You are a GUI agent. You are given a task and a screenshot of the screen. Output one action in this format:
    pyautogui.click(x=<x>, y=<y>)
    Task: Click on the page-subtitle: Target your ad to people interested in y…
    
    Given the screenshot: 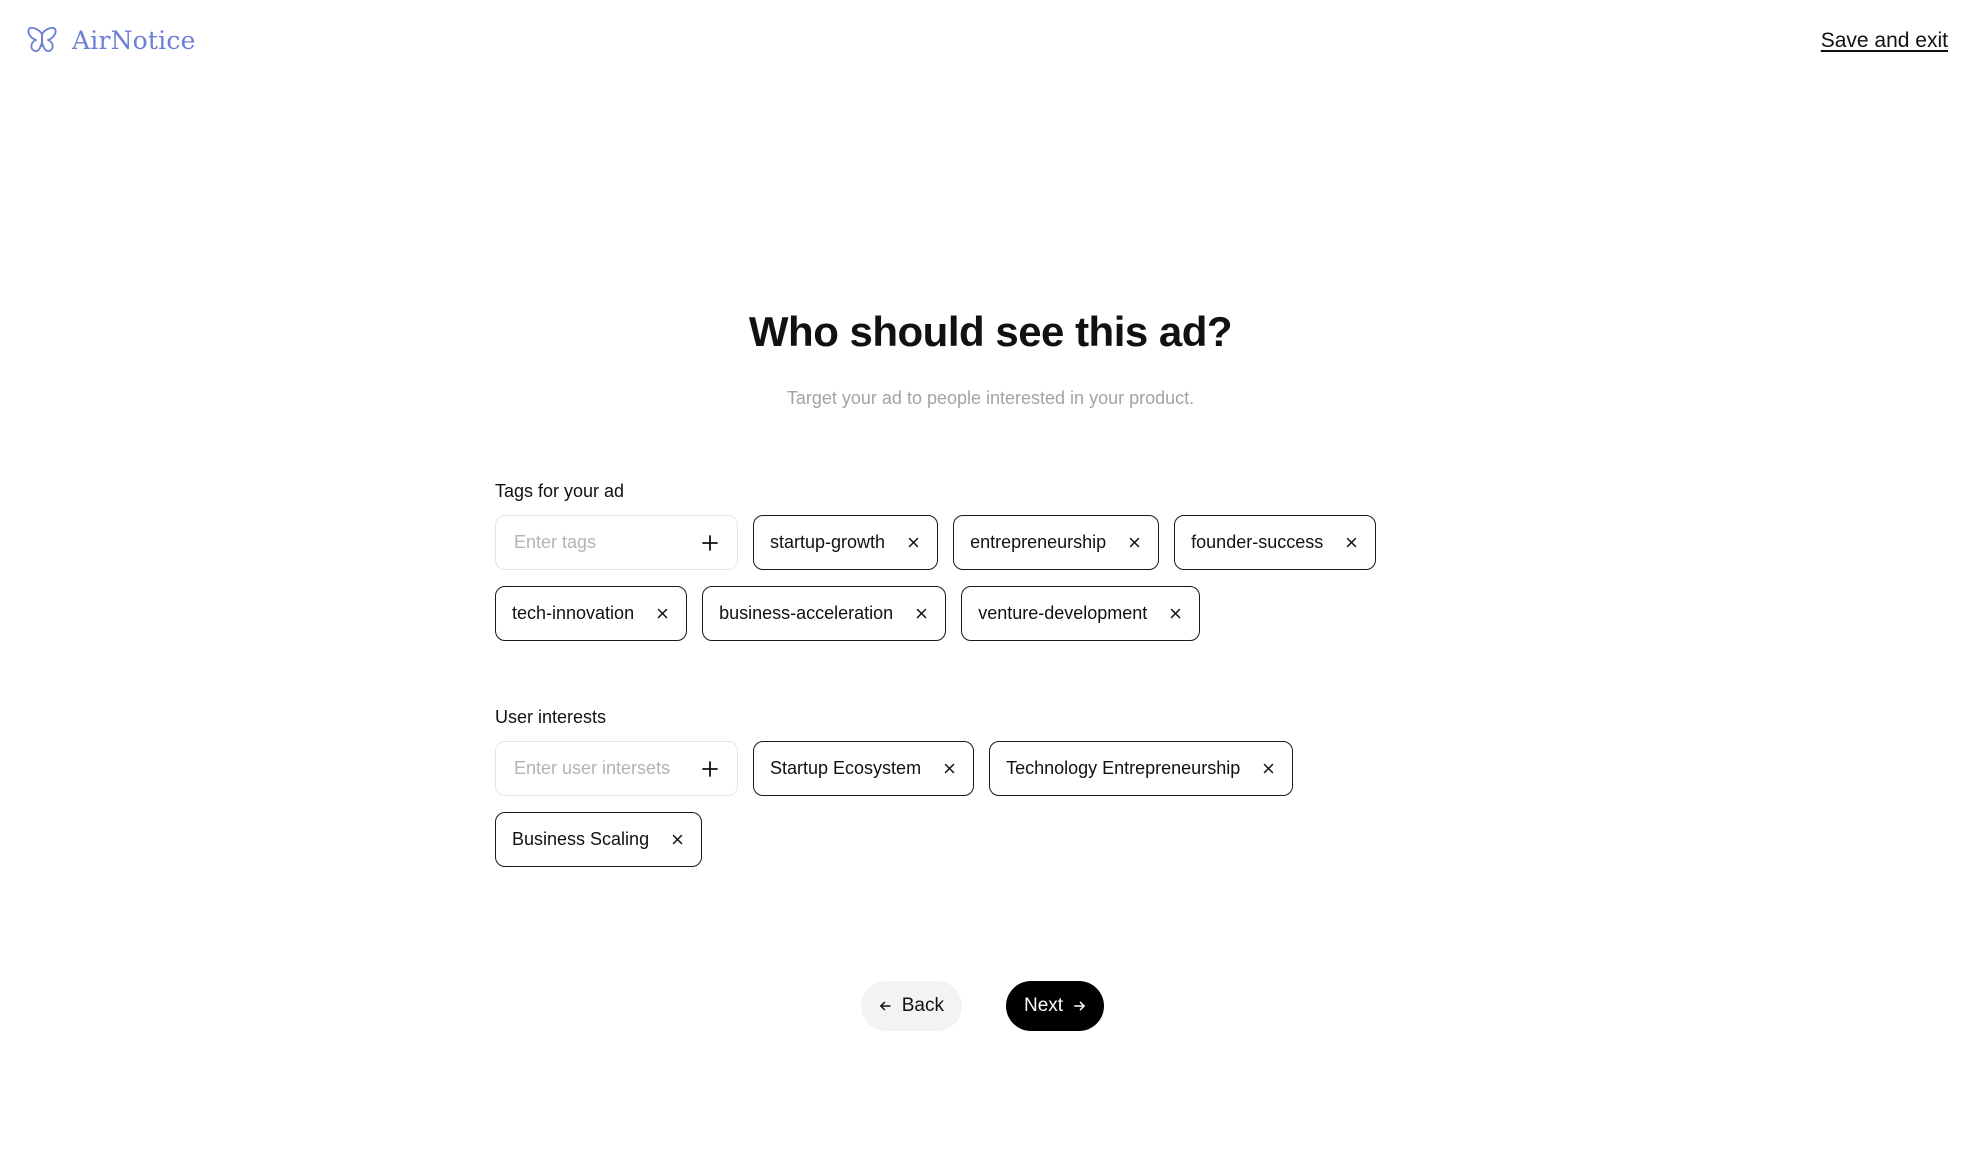 What is the action you would take?
    pyautogui.click(x=990, y=398)
    